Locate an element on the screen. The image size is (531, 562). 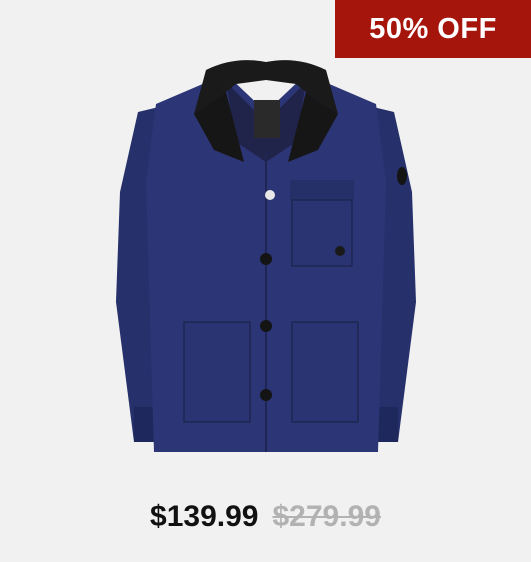
discount-badge: 50% OFF is located at coordinates (433, 29).